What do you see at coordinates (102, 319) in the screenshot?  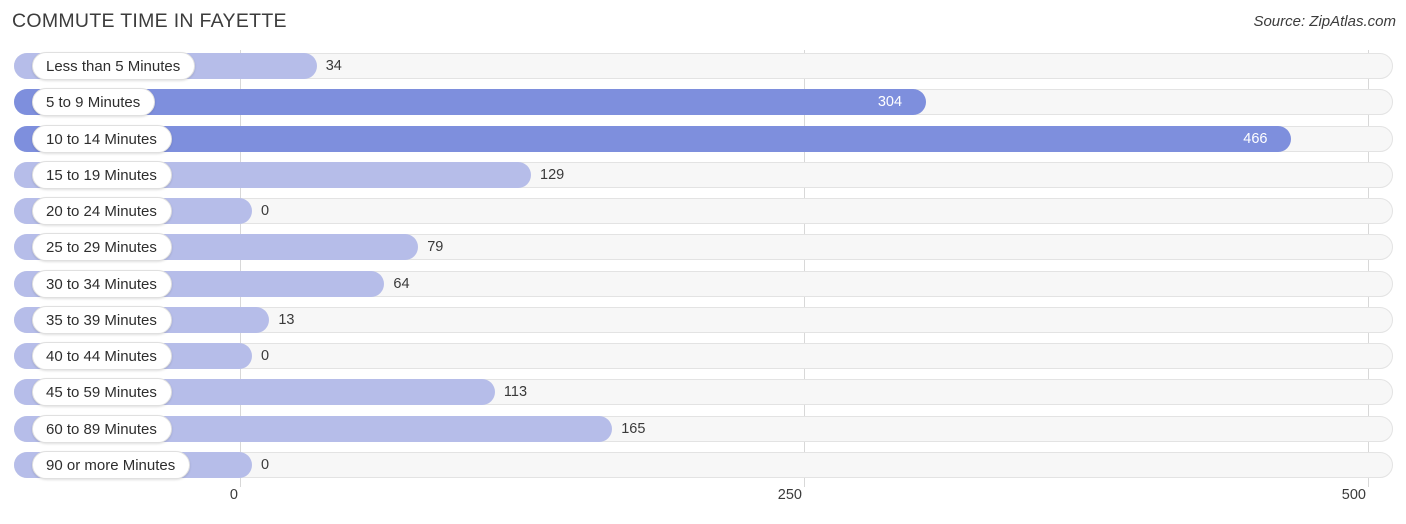 I see `category-label-pill: 35 to 39 Minutes` at bounding box center [102, 319].